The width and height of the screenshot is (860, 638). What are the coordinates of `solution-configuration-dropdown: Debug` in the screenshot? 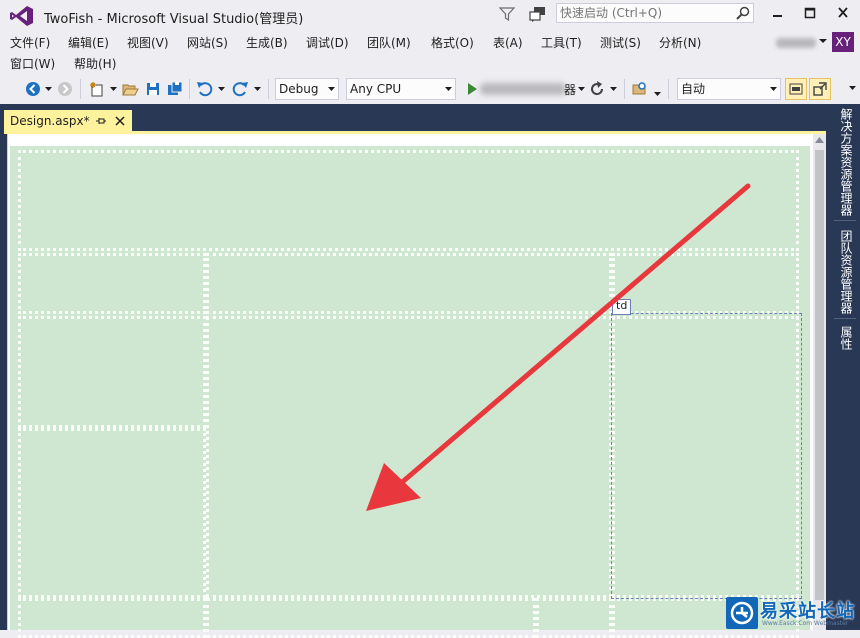 It's located at (307, 89).